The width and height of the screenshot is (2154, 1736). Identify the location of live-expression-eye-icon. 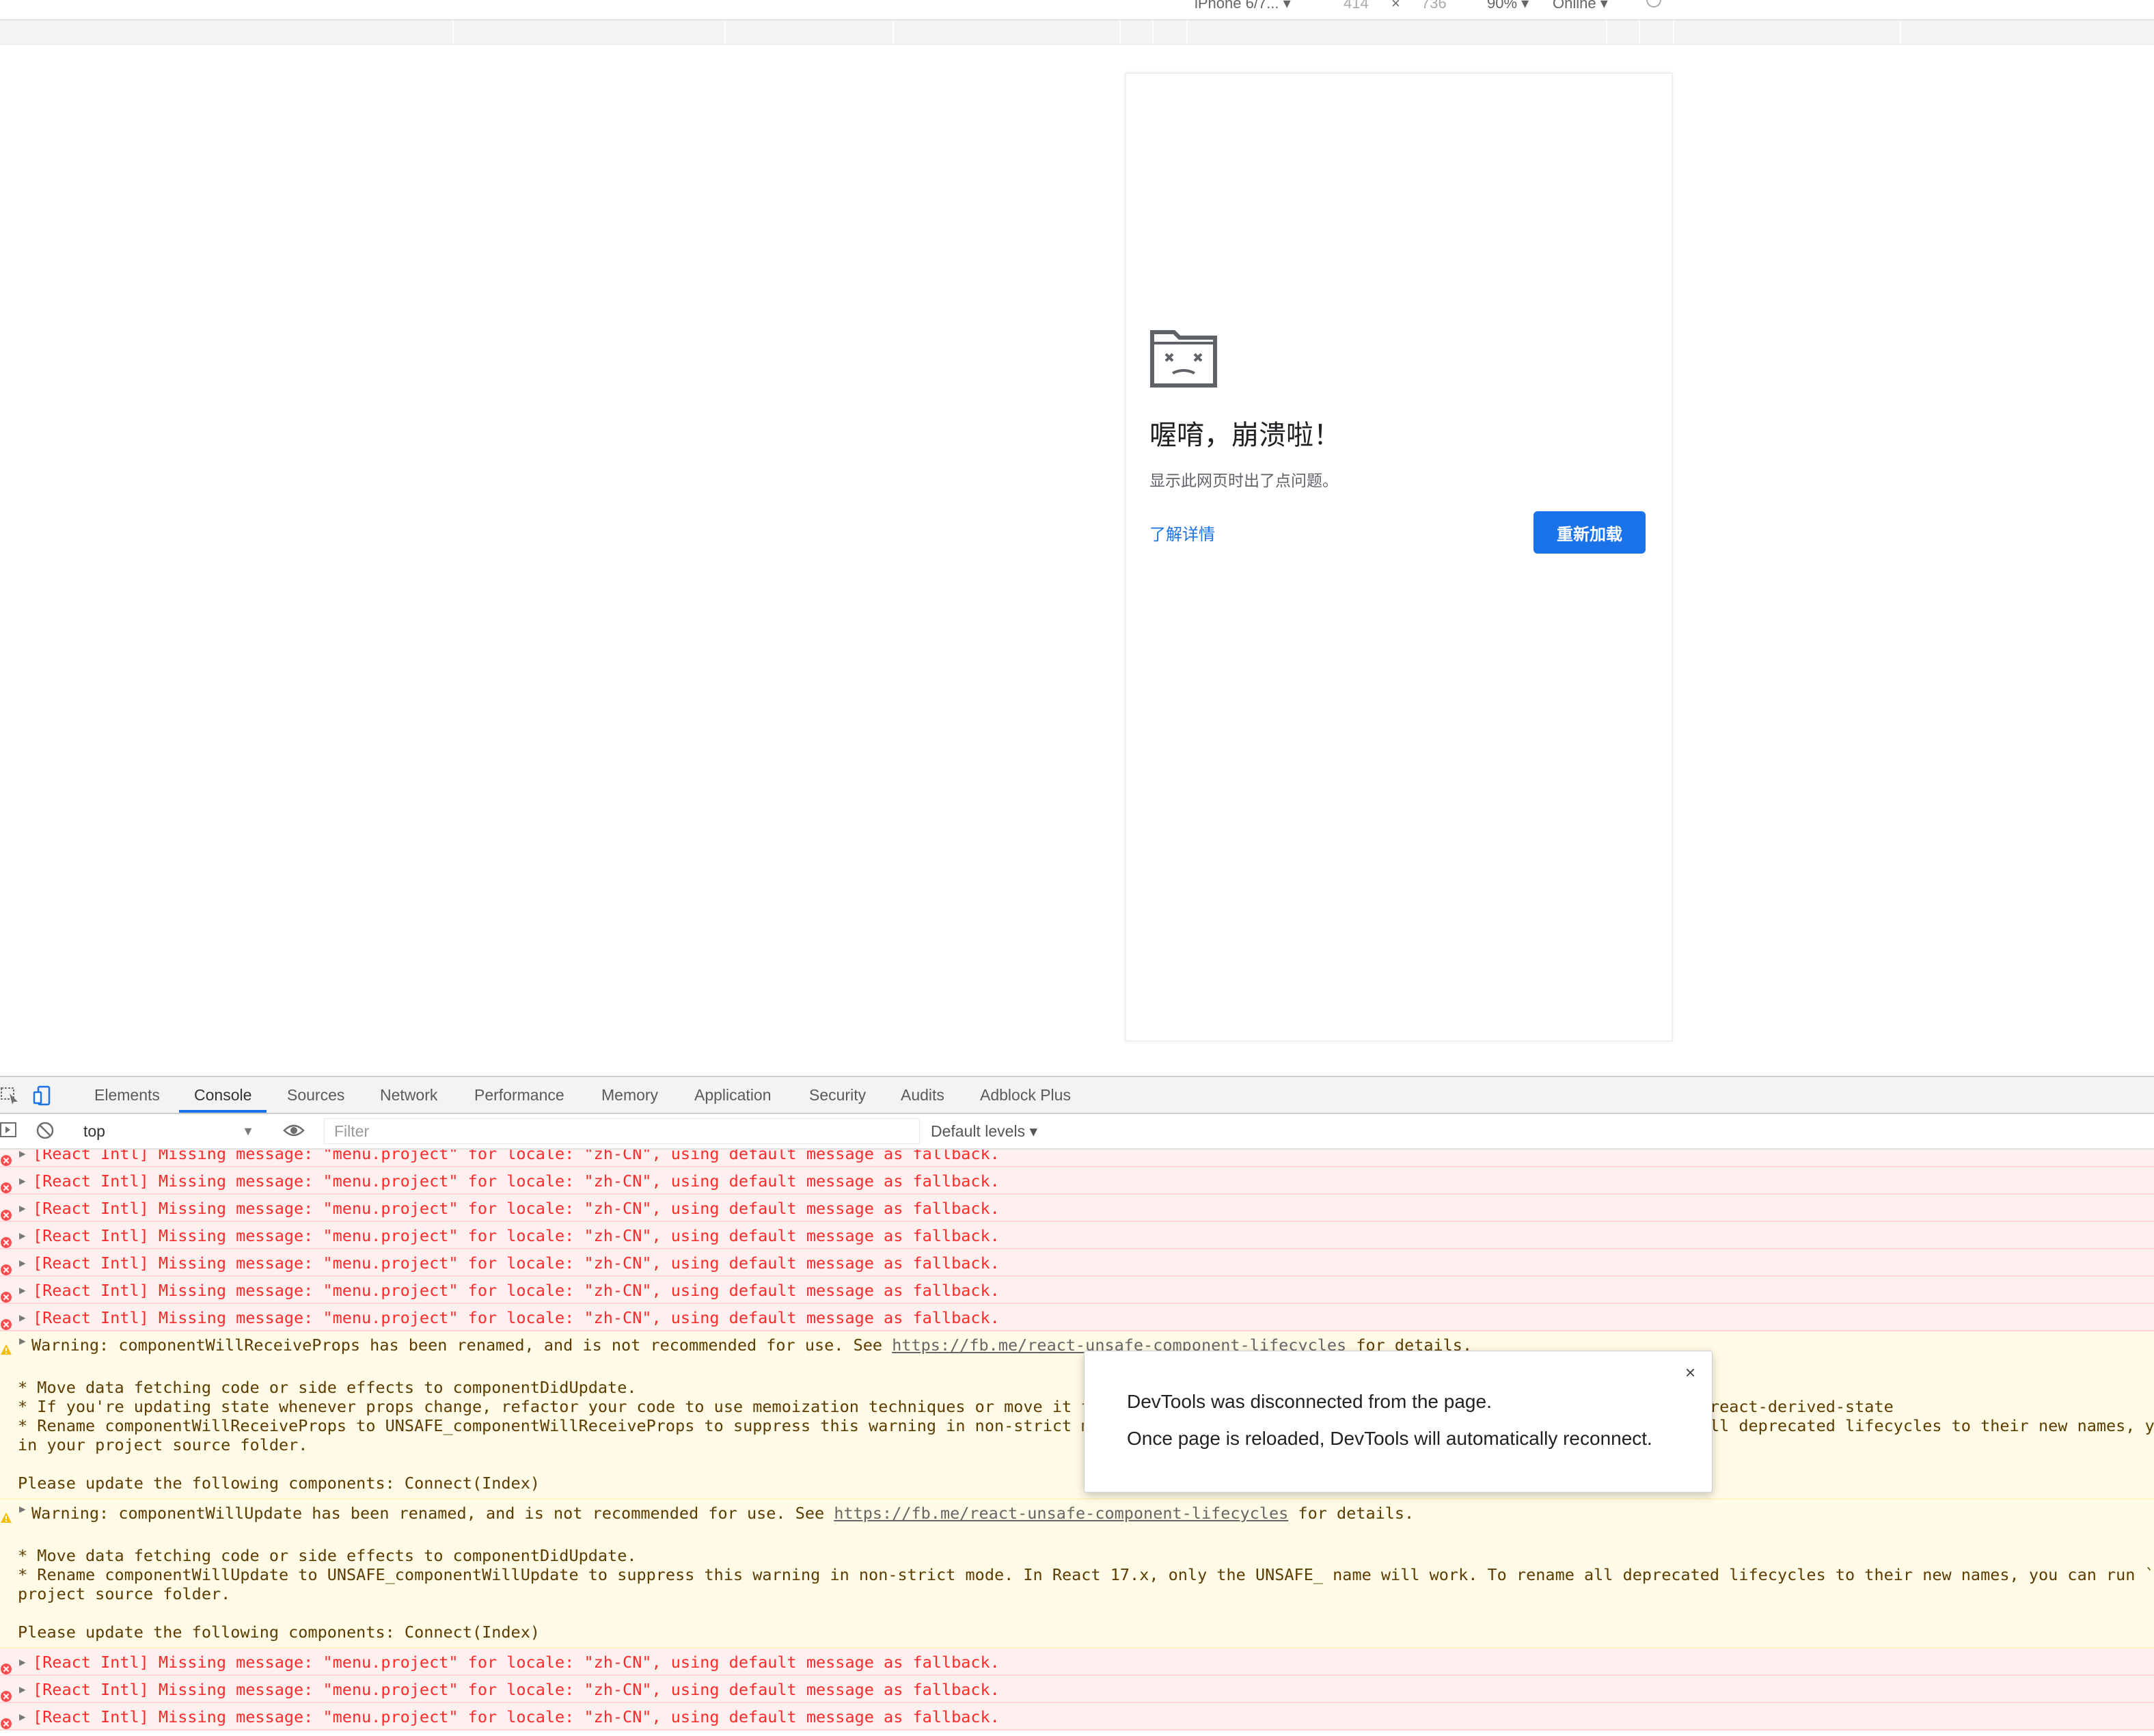
(294, 1131).